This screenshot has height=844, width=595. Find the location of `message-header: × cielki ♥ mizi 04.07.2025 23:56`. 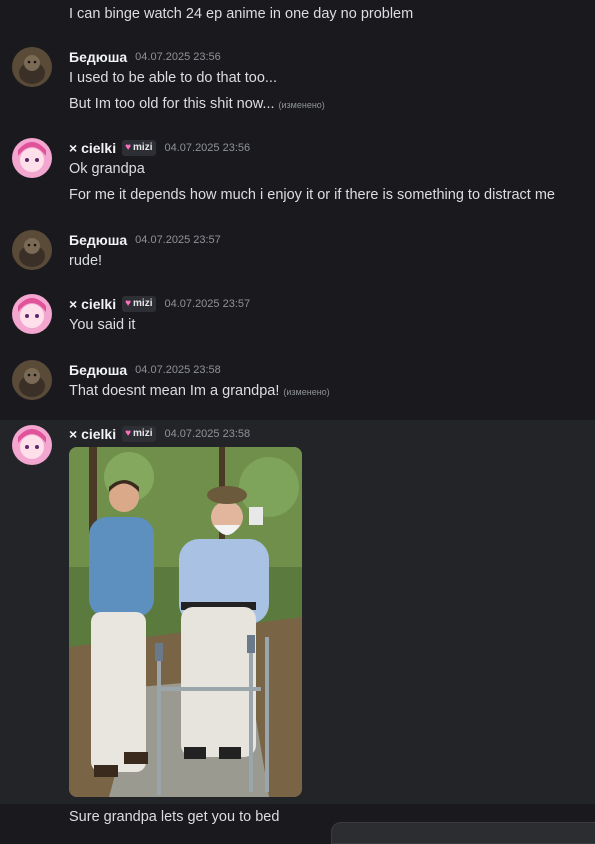

message-header: × cielki ♥ mizi 04.07.2025 23:56 is located at coordinates (159, 148).